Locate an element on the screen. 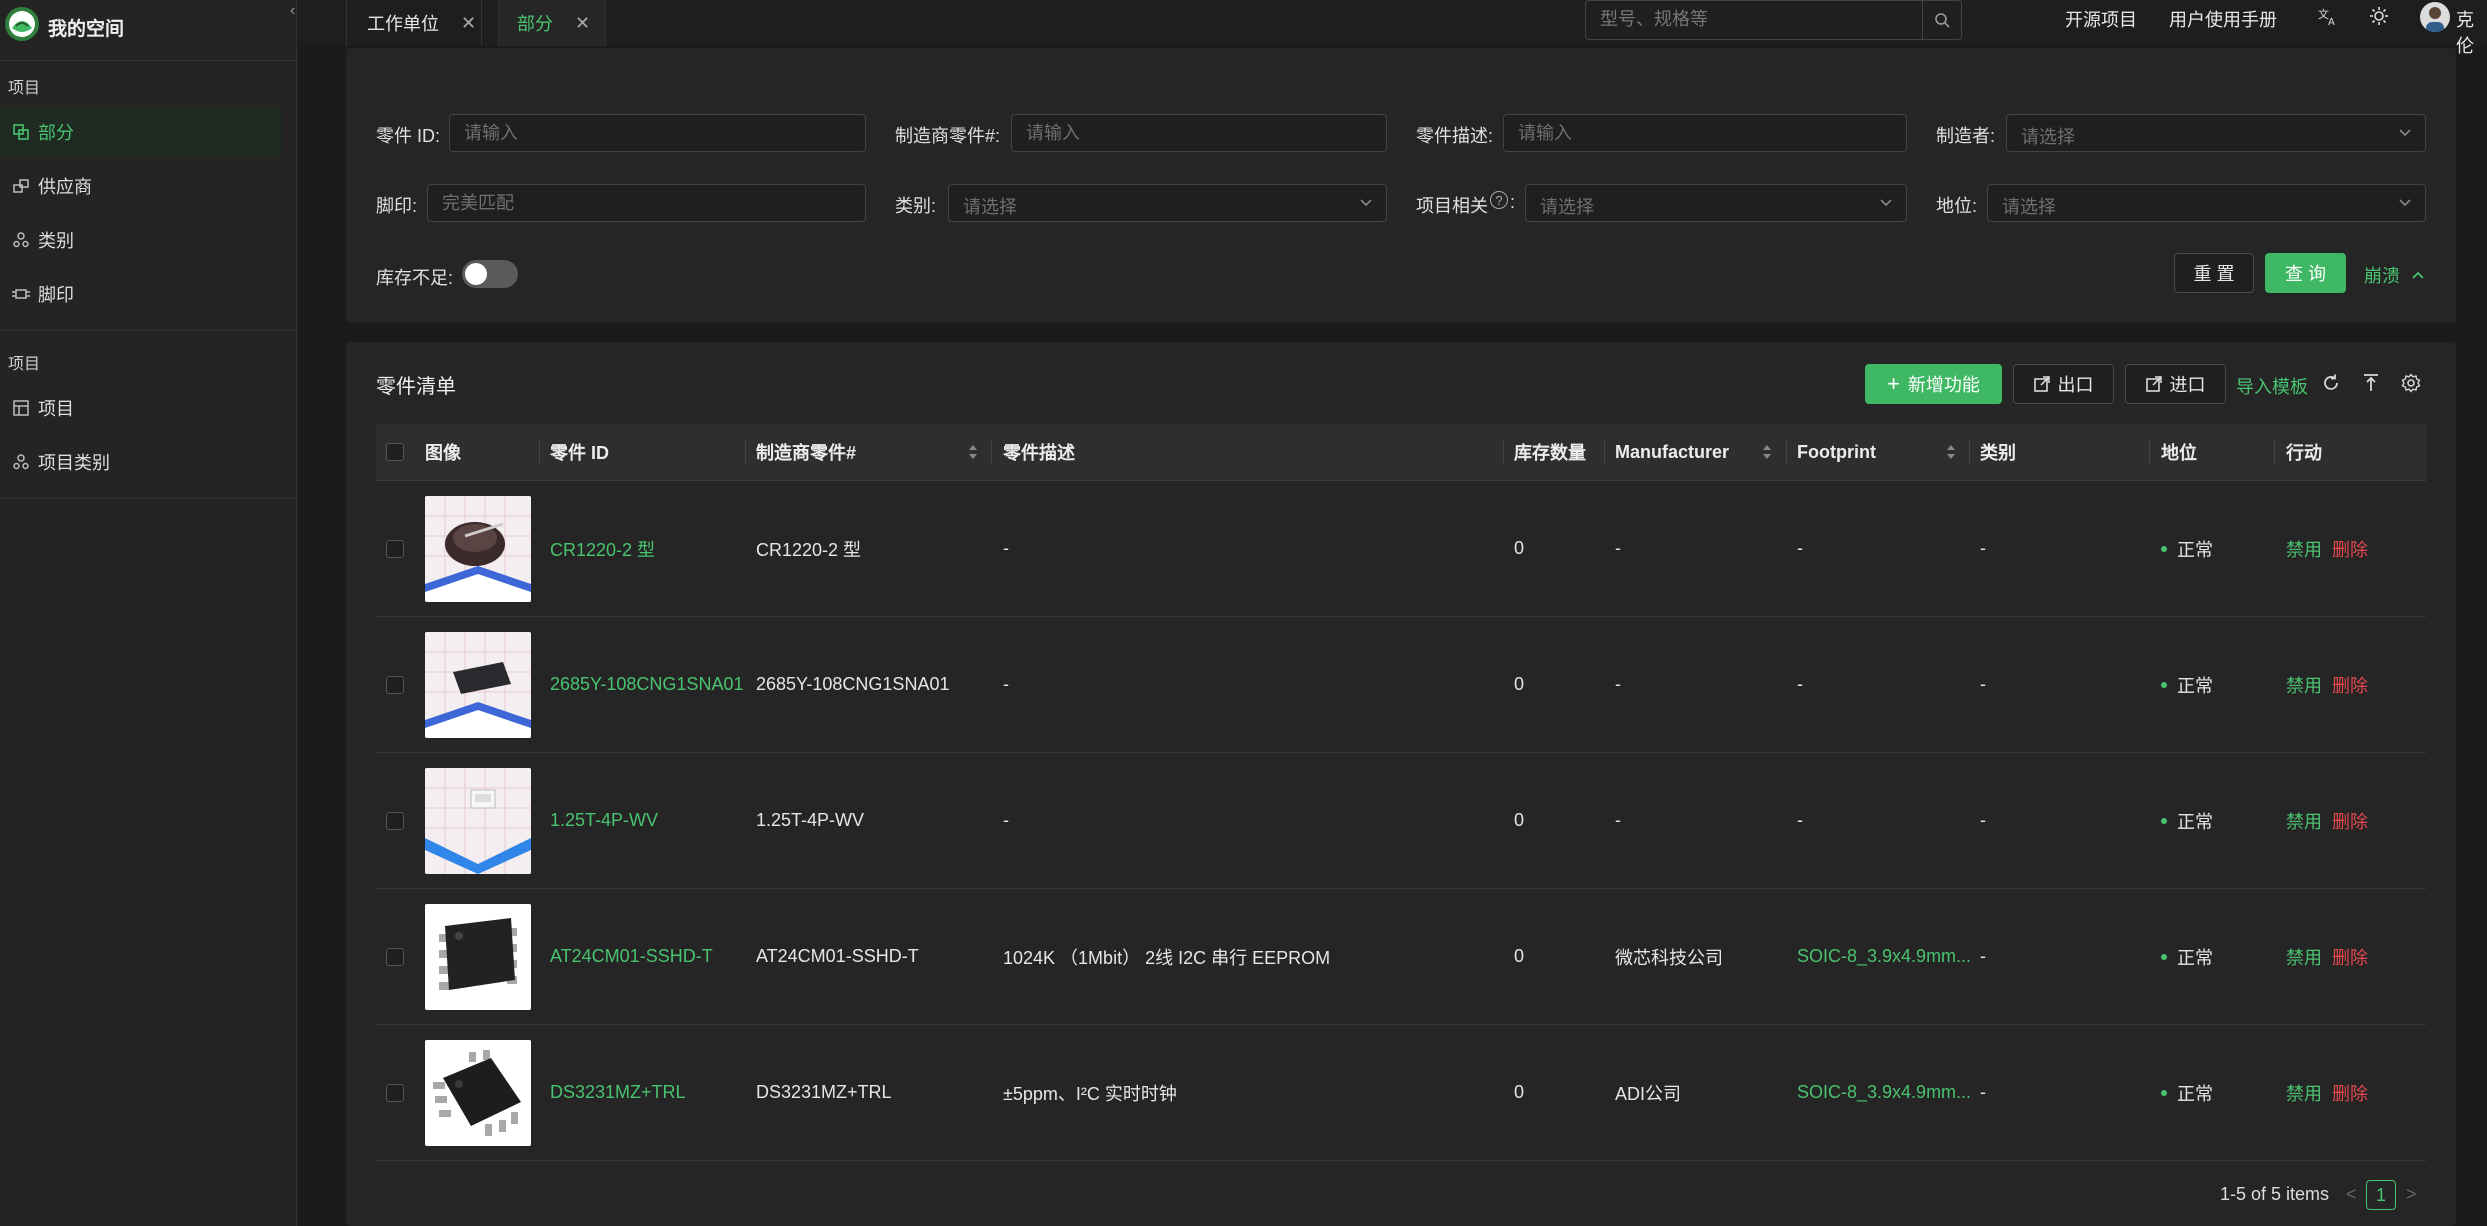 Image resolution: width=2487 pixels, height=1226 pixels. plus-icon: + is located at coordinates (1893, 383).